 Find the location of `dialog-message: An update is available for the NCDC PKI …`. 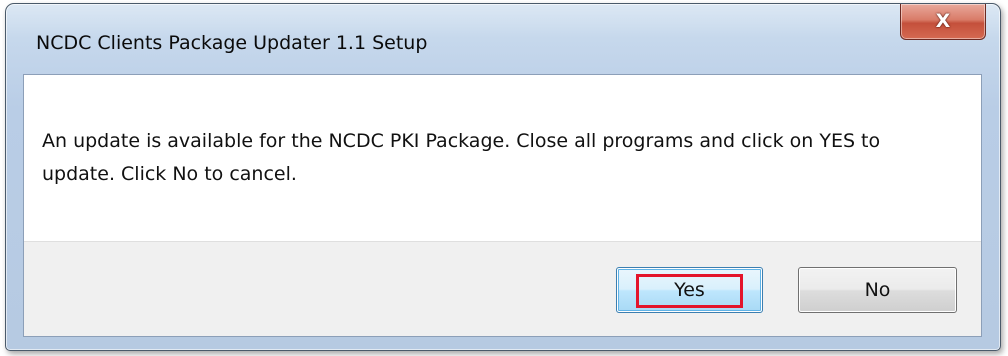

dialog-message: An update is available for the NCDC PKI … is located at coordinates (461, 157).